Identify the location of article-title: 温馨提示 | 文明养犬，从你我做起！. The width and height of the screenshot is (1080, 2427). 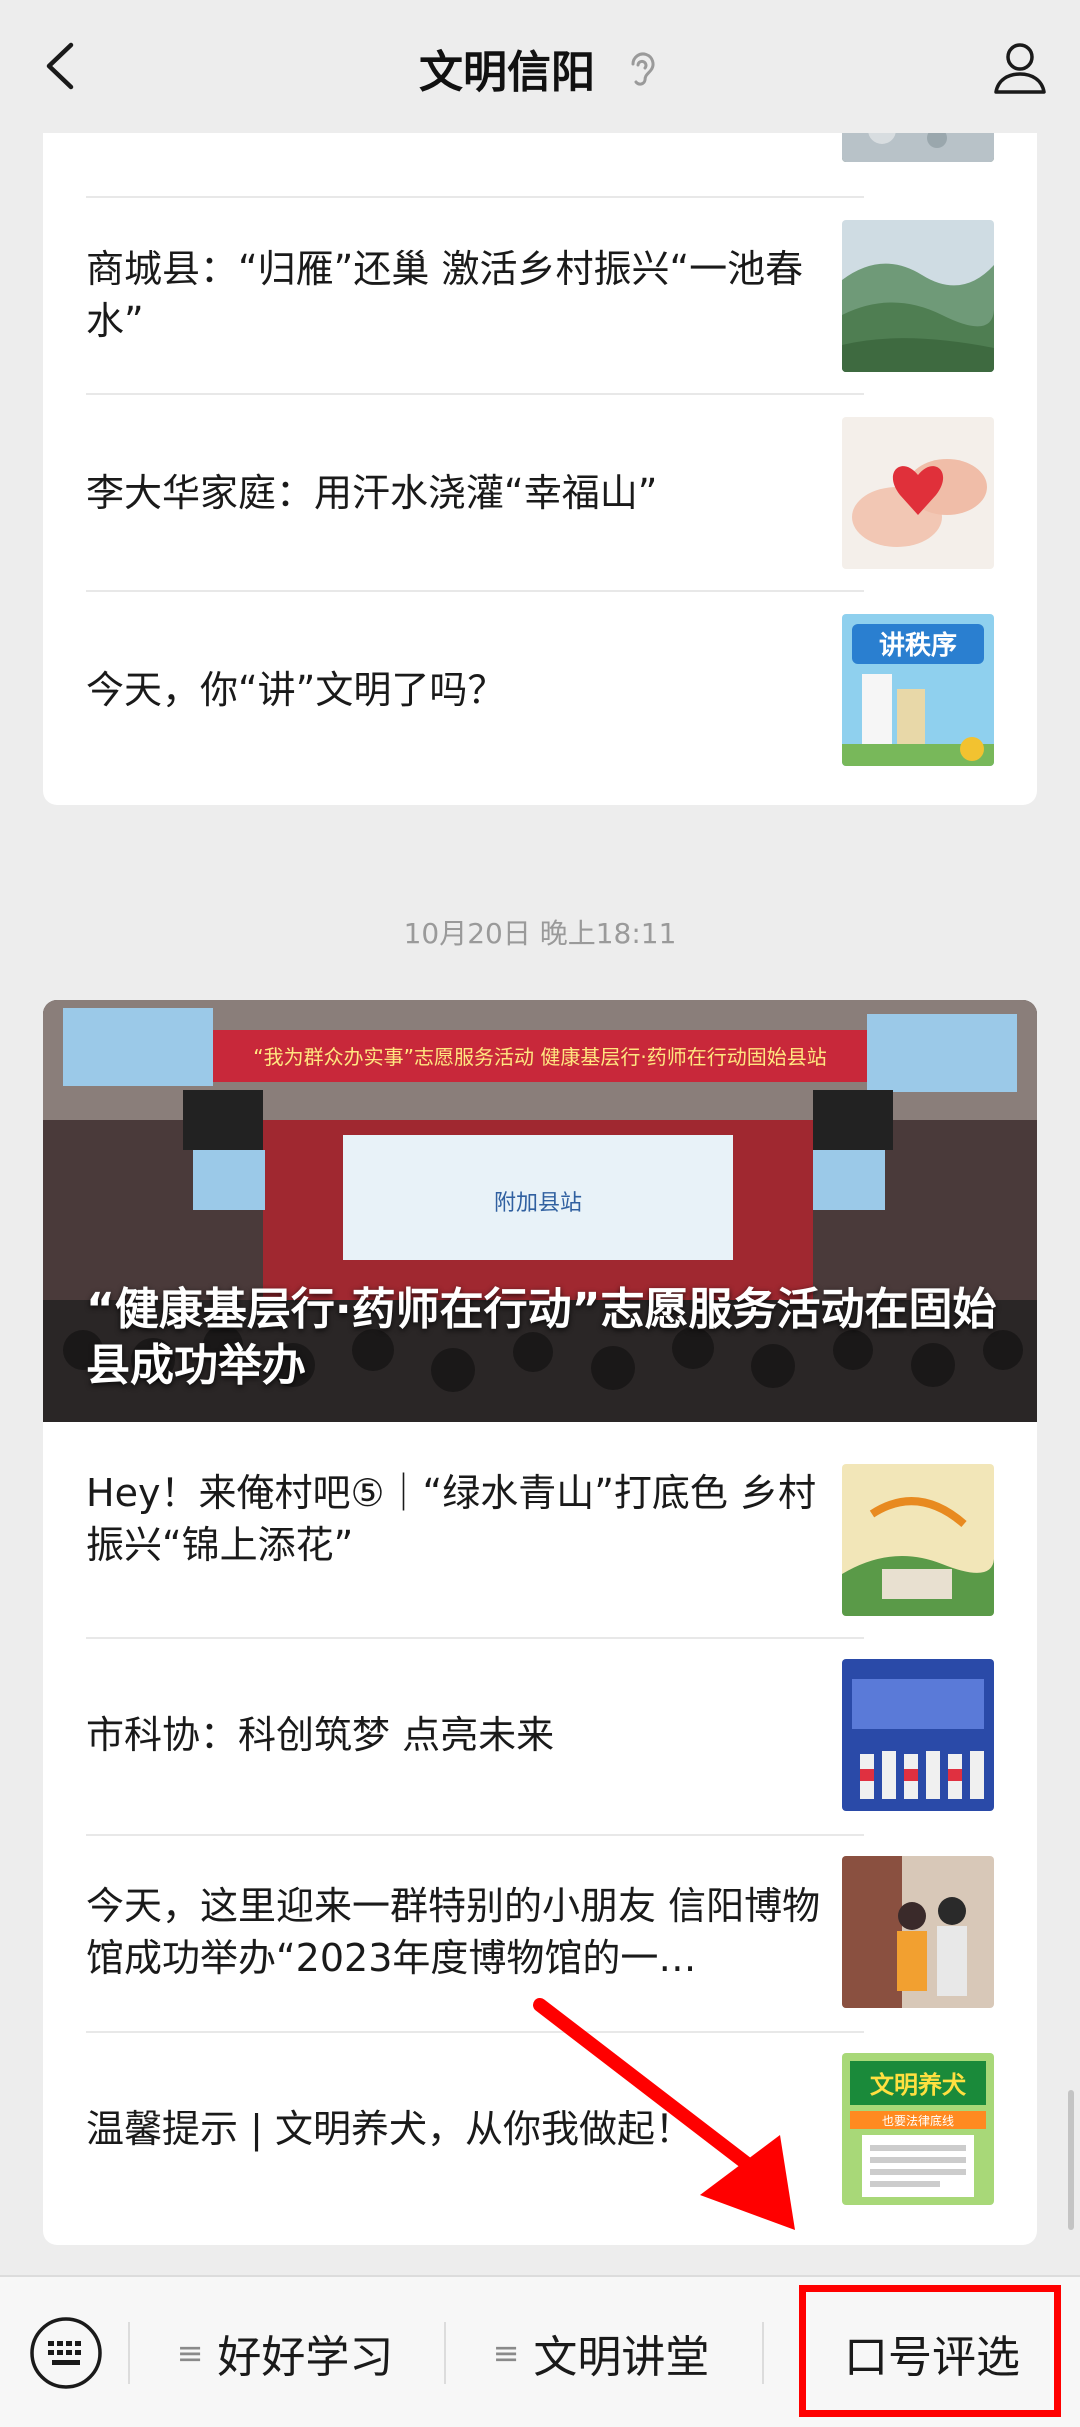
(389, 2129).